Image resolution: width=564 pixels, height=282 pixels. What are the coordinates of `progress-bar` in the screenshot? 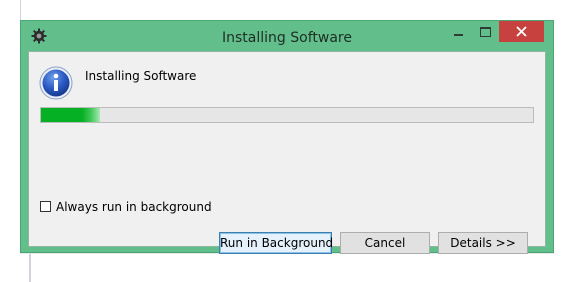 It's located at (287, 115).